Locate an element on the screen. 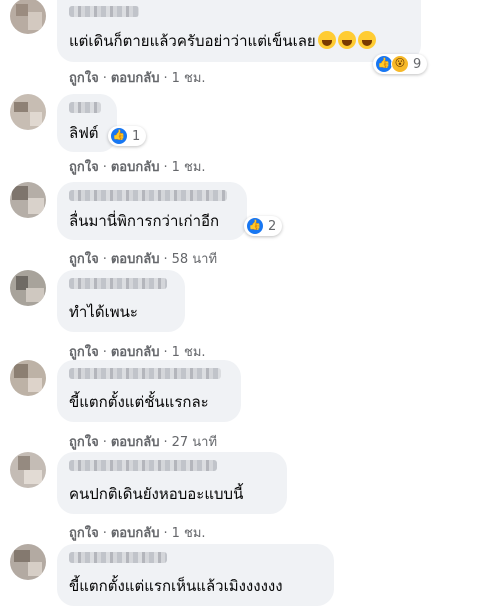  comment-text: ทำได้เพนะ is located at coordinates (103, 312).